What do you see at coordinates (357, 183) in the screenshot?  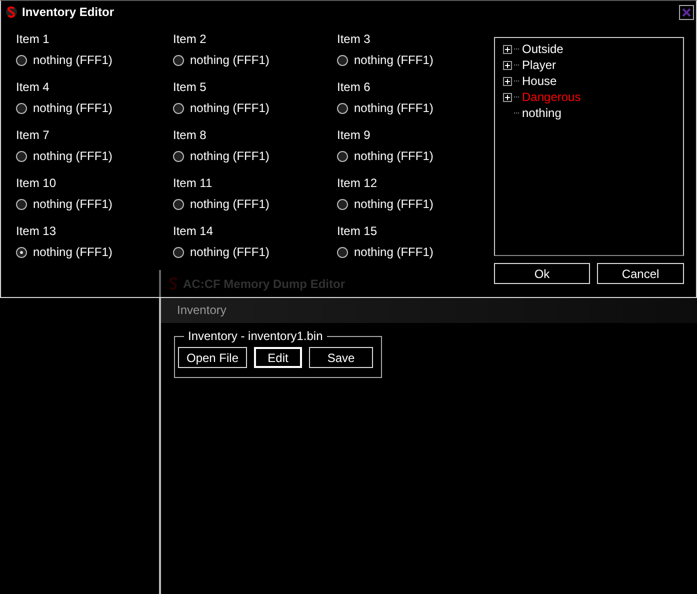 I see `item-label: Item 12` at bounding box center [357, 183].